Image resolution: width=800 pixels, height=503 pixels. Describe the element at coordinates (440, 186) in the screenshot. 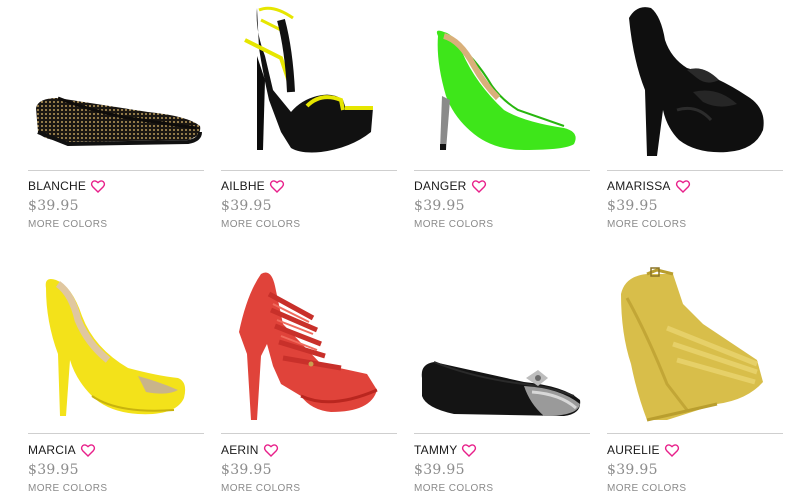

I see `product-name: DANGER` at that location.